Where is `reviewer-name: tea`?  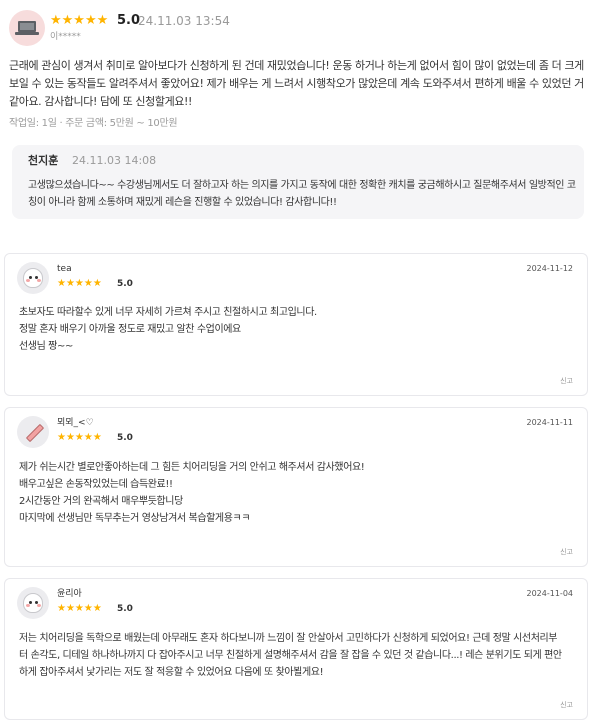 reviewer-name: tea is located at coordinates (64, 269).